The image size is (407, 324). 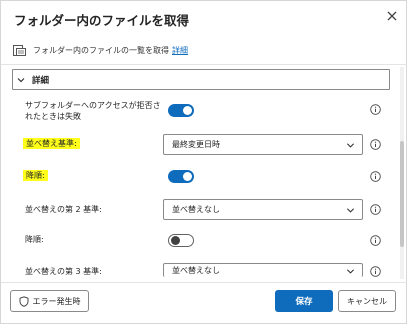 I want to click on sort-by-select: 最終変更日時, so click(x=263, y=144).